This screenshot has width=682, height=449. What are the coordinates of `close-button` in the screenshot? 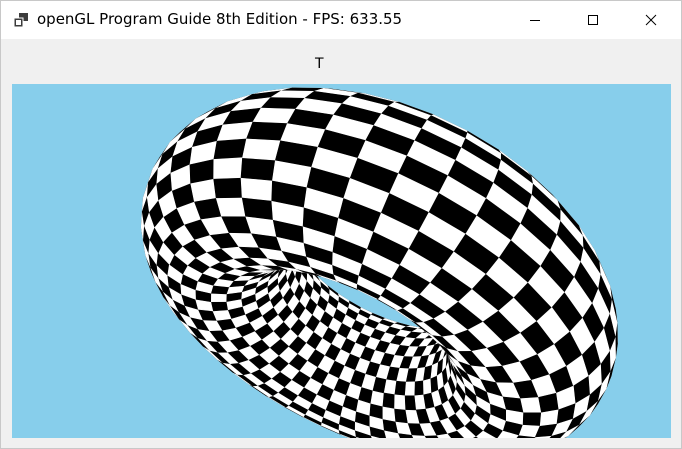 It's located at (651, 20).